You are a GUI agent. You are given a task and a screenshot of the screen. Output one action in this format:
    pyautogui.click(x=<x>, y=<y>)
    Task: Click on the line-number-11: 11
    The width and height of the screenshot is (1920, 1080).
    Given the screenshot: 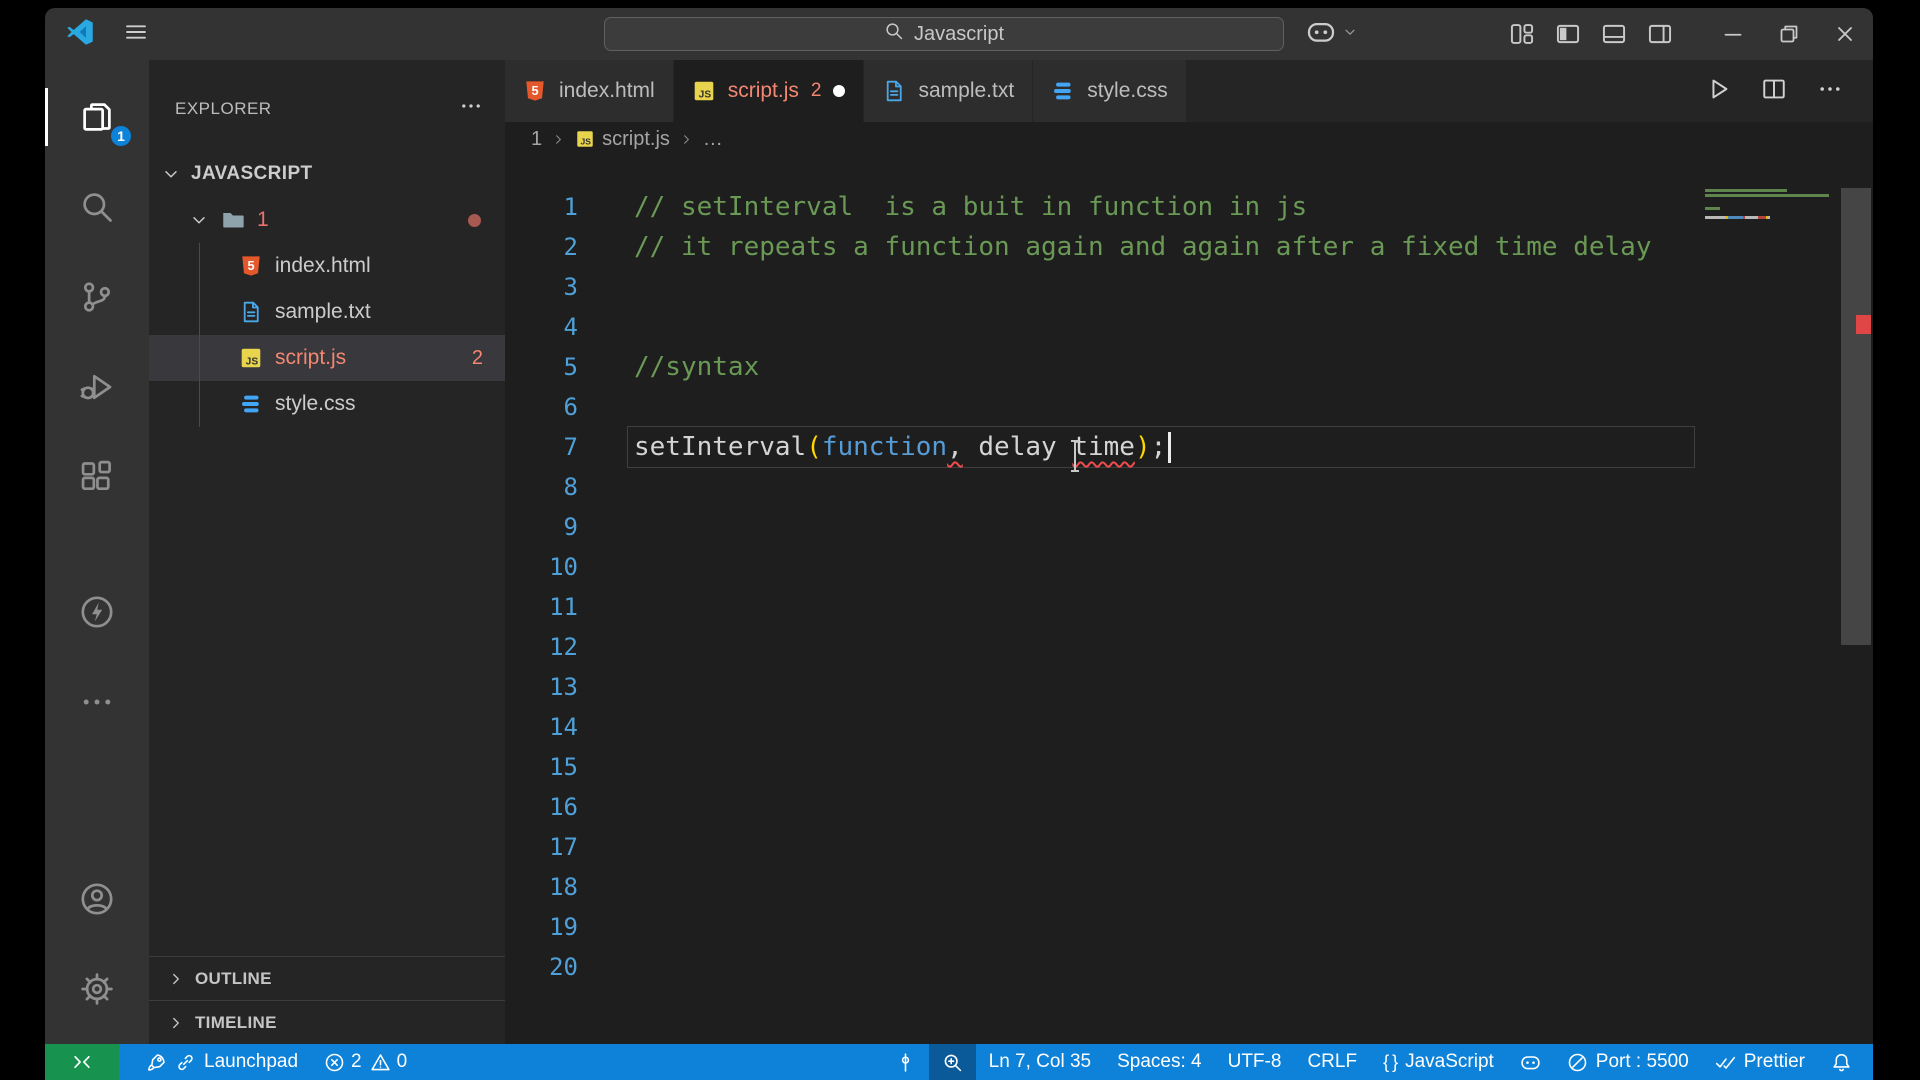 What is the action you would take?
    pyautogui.click(x=541, y=607)
    